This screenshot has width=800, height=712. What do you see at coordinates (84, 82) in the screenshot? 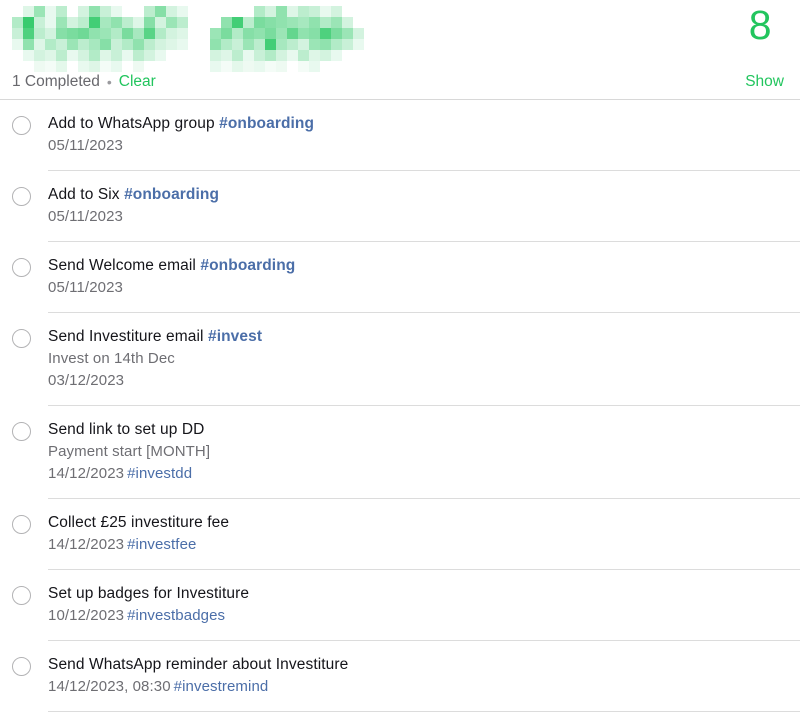
I see `completed-summary: 1 Completed • Clear` at bounding box center [84, 82].